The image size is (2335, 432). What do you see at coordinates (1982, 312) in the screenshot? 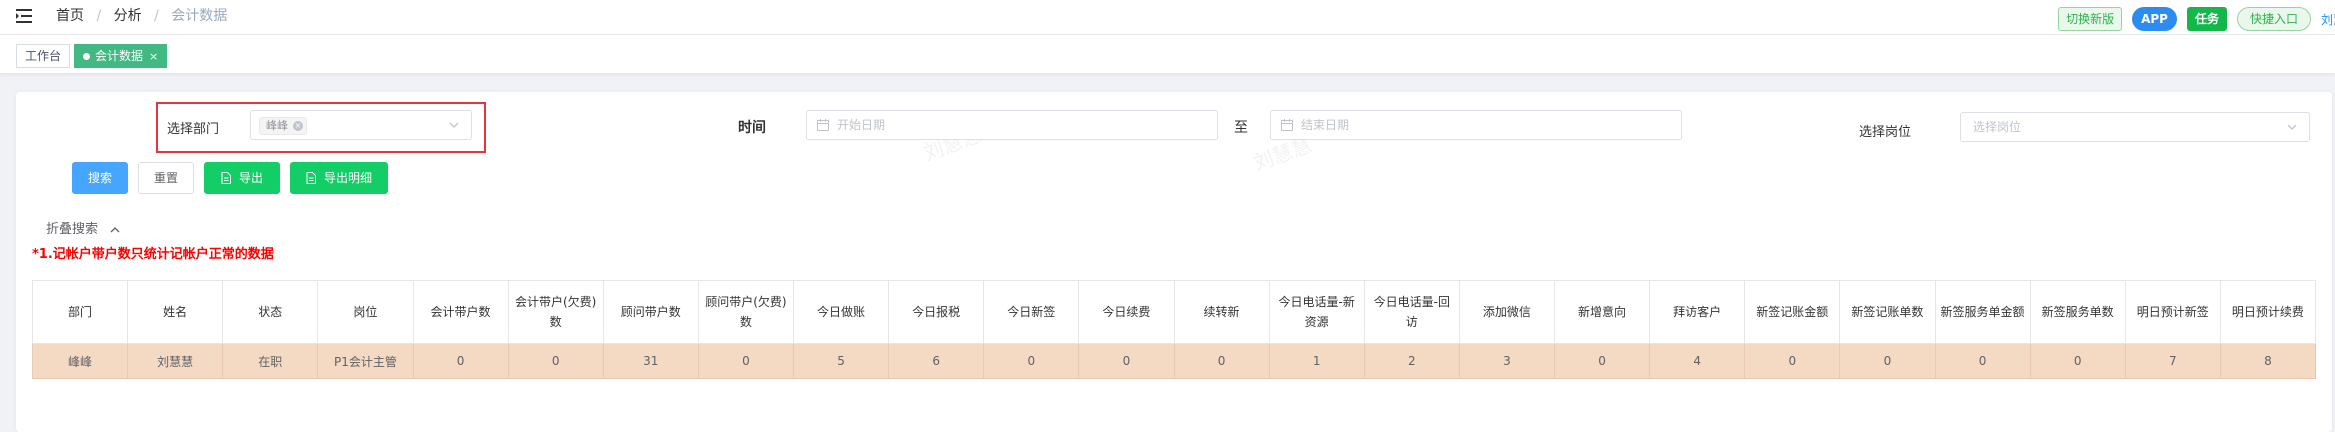
I see `column-header: 新签服务单金额` at bounding box center [1982, 312].